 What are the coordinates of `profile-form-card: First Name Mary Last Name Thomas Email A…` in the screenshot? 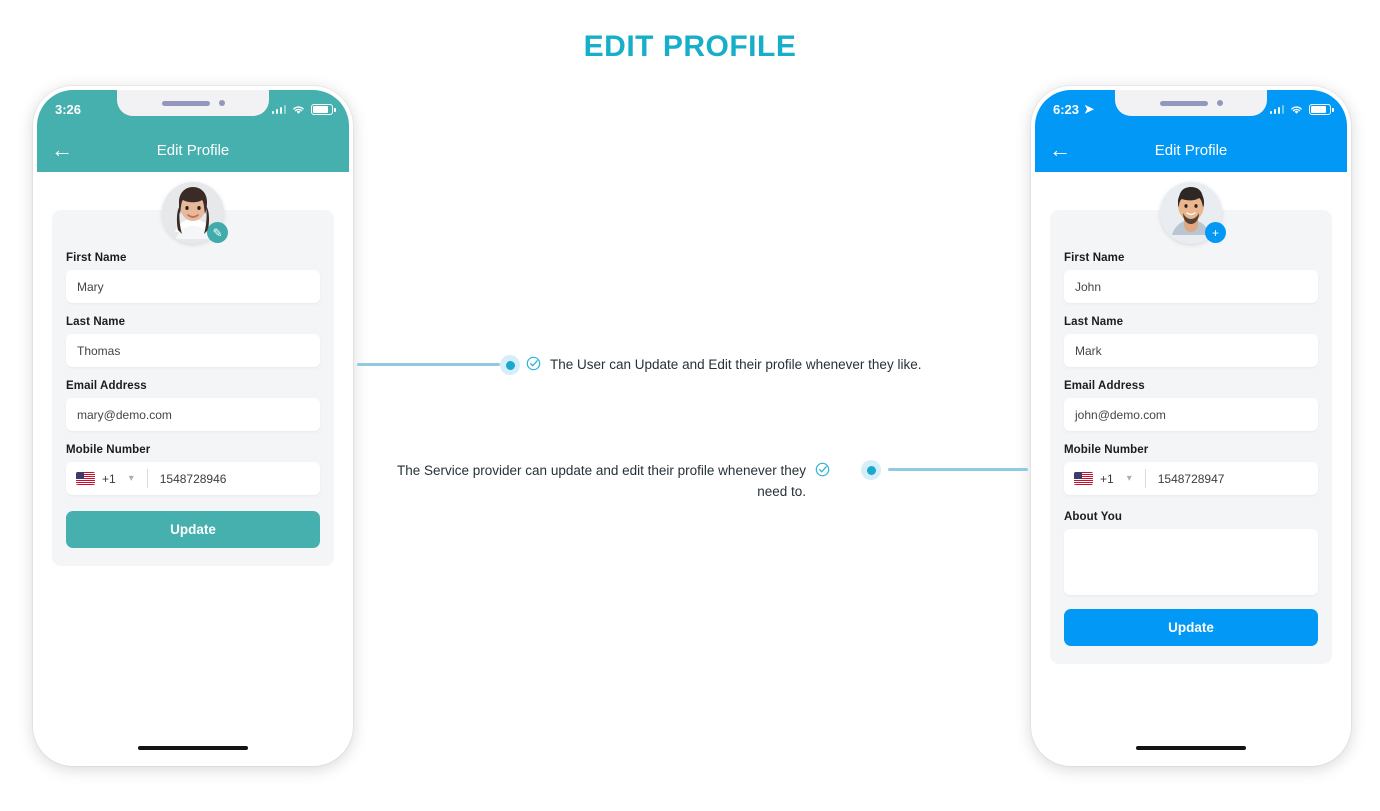 It's located at (193, 388).